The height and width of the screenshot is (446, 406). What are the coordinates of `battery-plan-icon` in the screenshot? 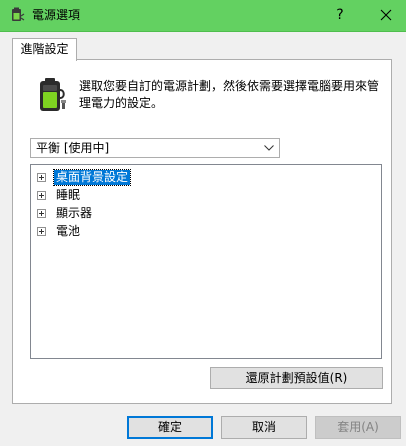 It's located at (51, 95).